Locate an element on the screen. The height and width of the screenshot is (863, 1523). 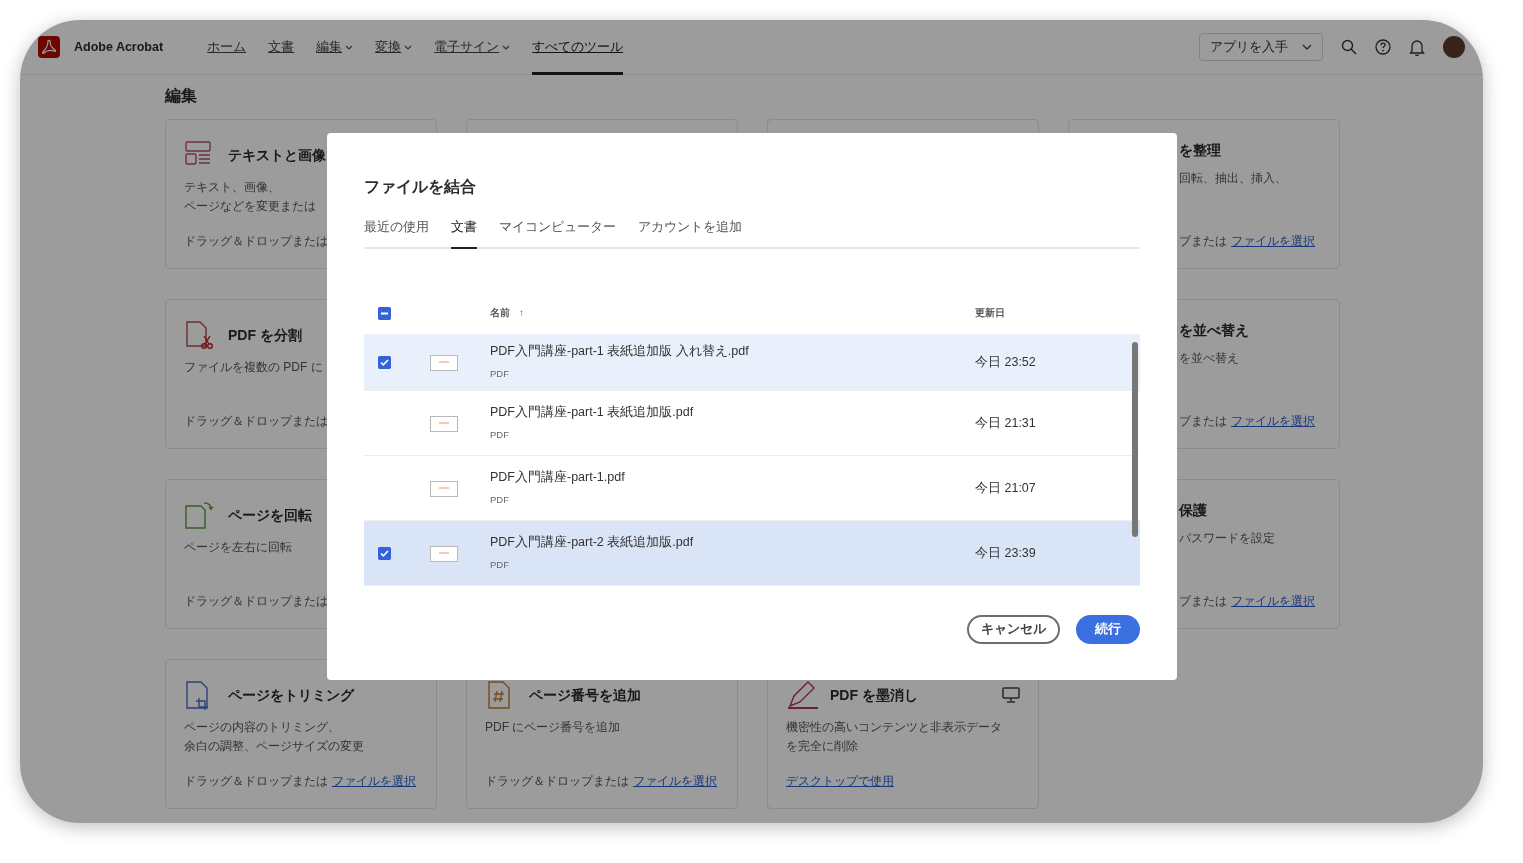
modified-date: 今日 23:52 is located at coordinates (1005, 362).